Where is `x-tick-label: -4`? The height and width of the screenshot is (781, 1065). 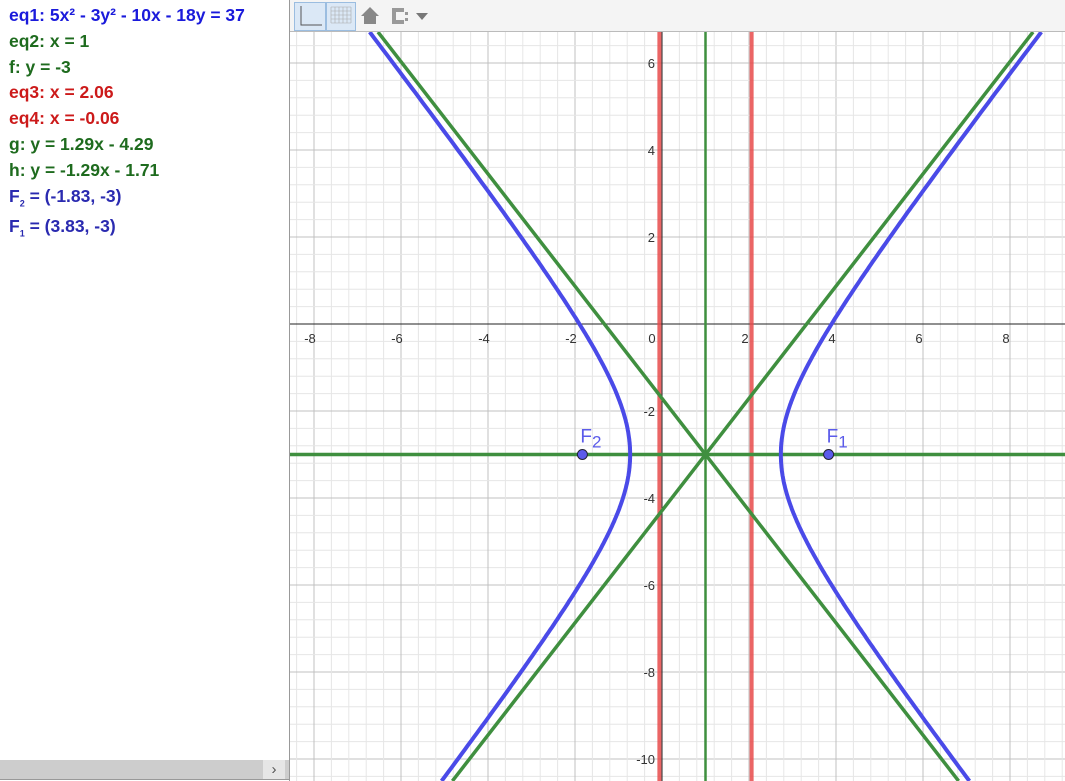
x-tick-label: -4 is located at coordinates (484, 338).